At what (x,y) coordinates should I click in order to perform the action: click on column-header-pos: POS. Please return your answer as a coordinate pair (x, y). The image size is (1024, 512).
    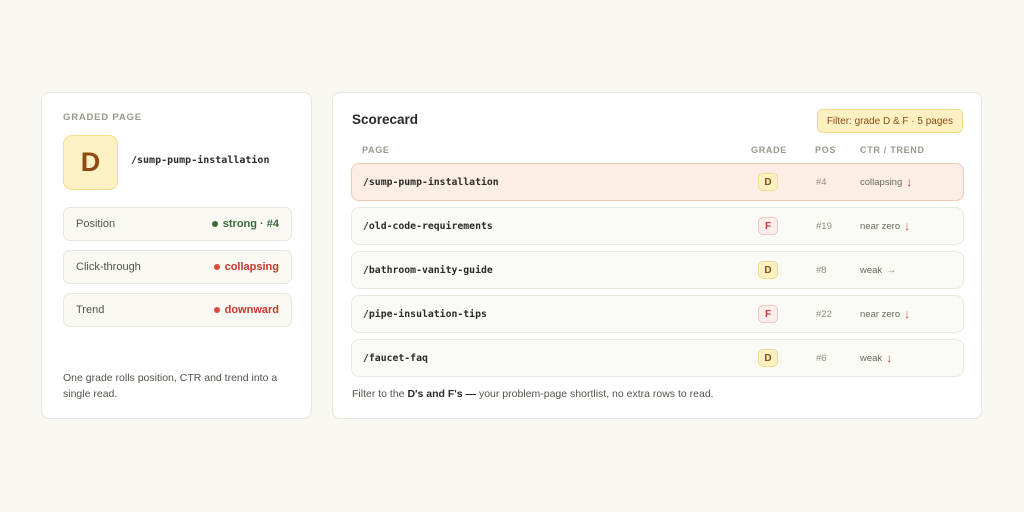
    Looking at the image, I should click on (826, 150).